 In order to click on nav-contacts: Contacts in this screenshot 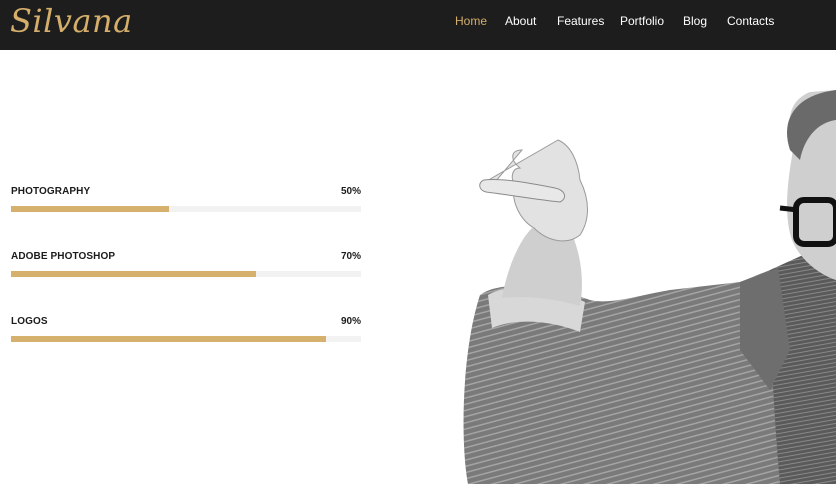, I will do `click(750, 21)`.